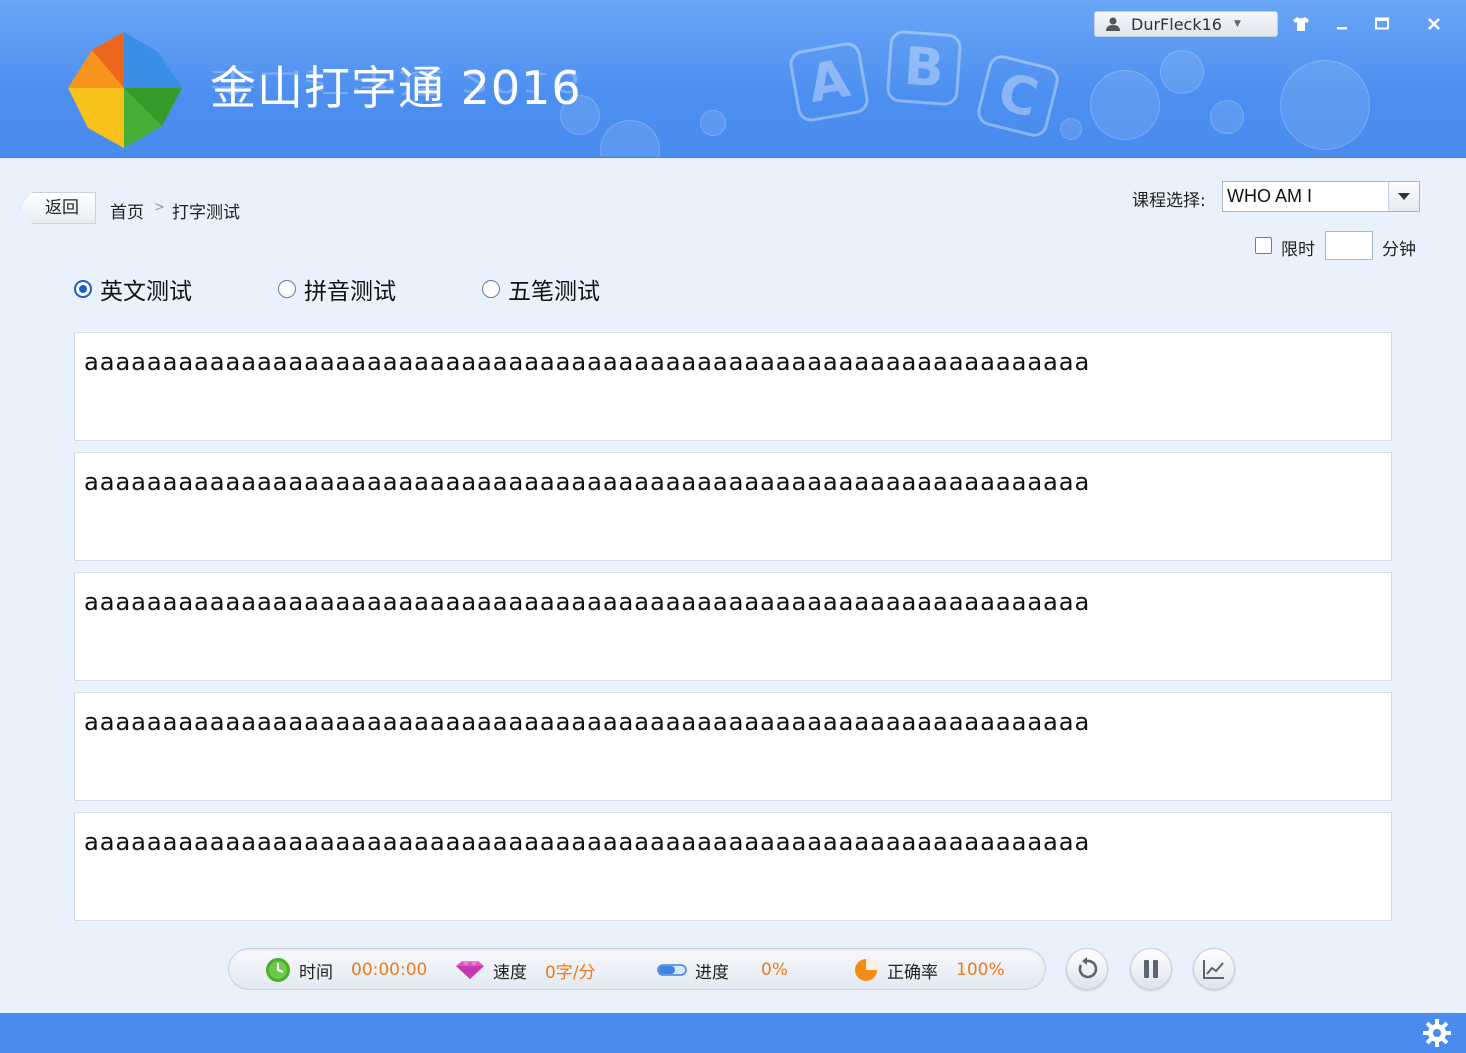 The height and width of the screenshot is (1053, 1466). Describe the element at coordinates (1342, 24) in the screenshot. I see `minimize-button` at that location.